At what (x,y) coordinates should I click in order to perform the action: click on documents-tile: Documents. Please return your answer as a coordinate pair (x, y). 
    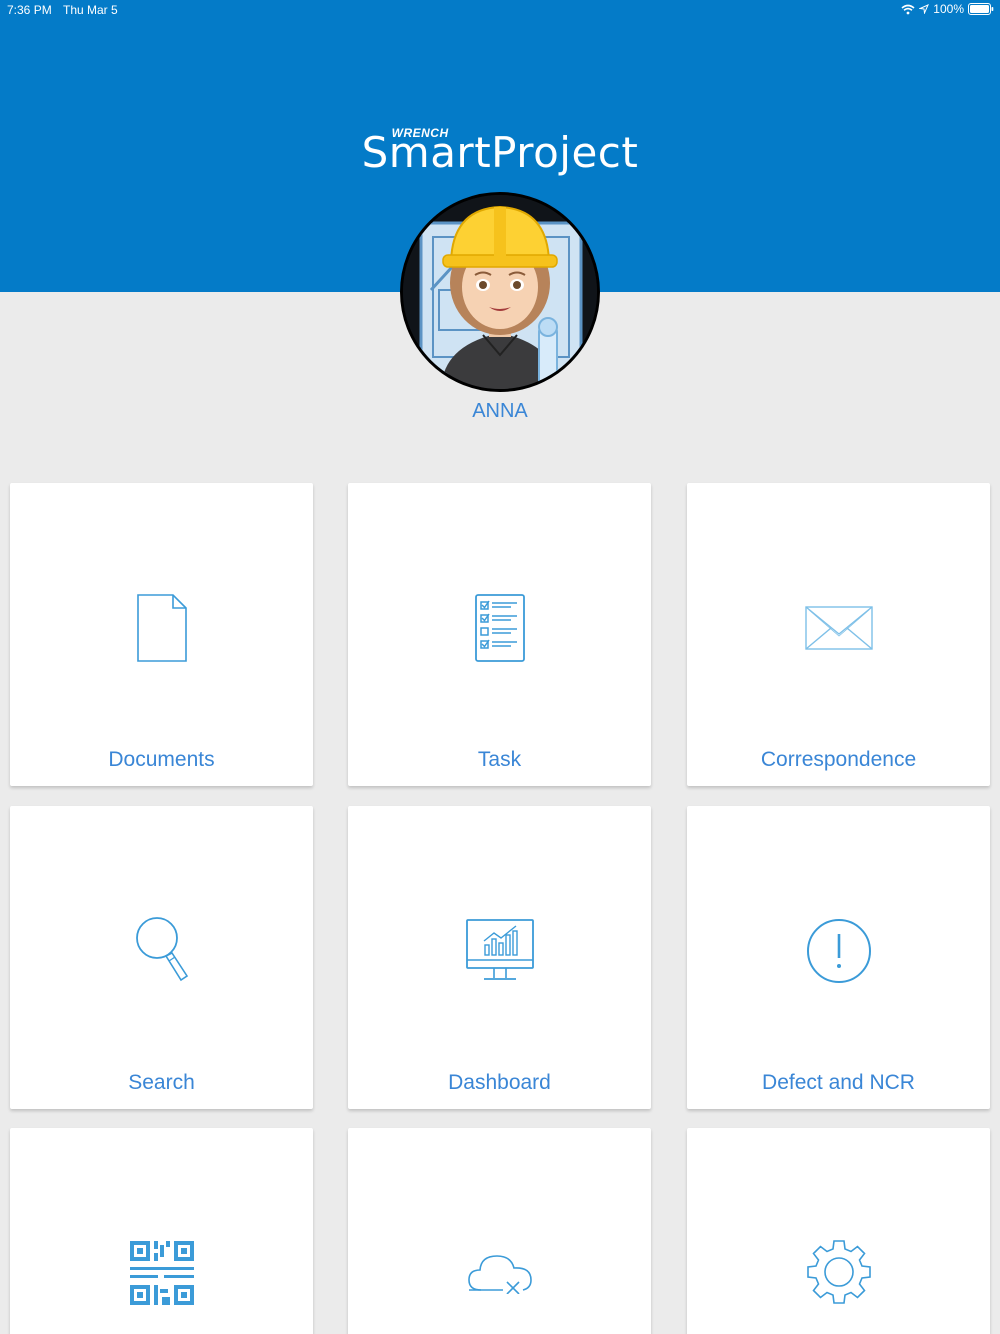
    Looking at the image, I should click on (161, 634).